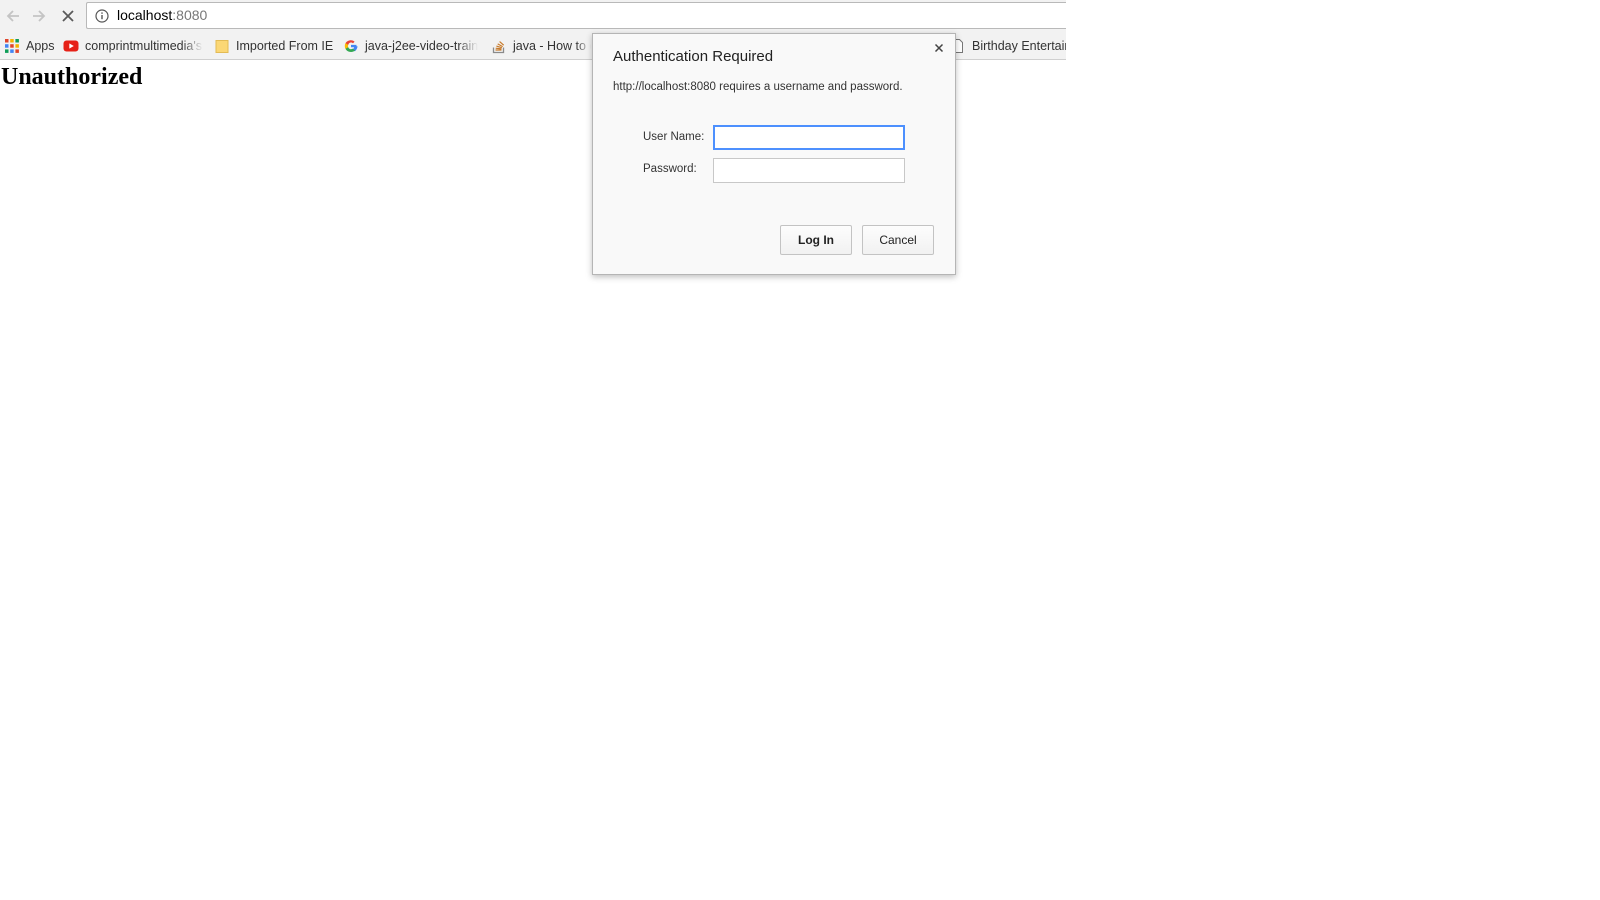 The image size is (1600, 900). I want to click on forward-button, so click(39, 16).